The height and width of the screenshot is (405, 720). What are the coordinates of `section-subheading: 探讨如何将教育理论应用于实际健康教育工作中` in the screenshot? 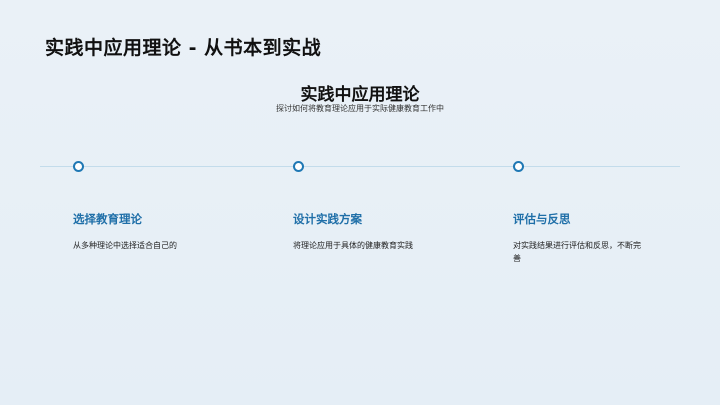 It's located at (360, 108).